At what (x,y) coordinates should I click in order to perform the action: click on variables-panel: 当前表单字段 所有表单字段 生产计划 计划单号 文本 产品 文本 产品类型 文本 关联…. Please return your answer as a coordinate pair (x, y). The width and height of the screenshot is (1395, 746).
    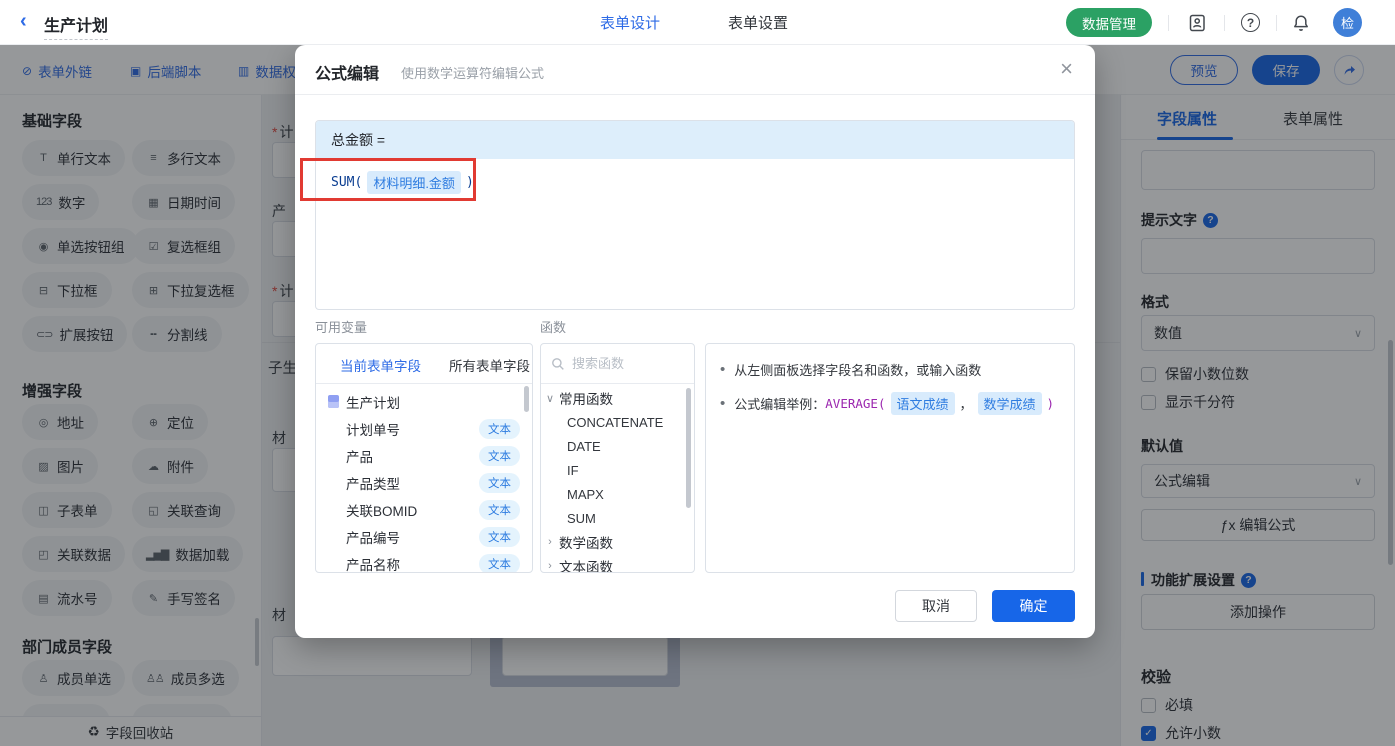
    Looking at the image, I should click on (424, 458).